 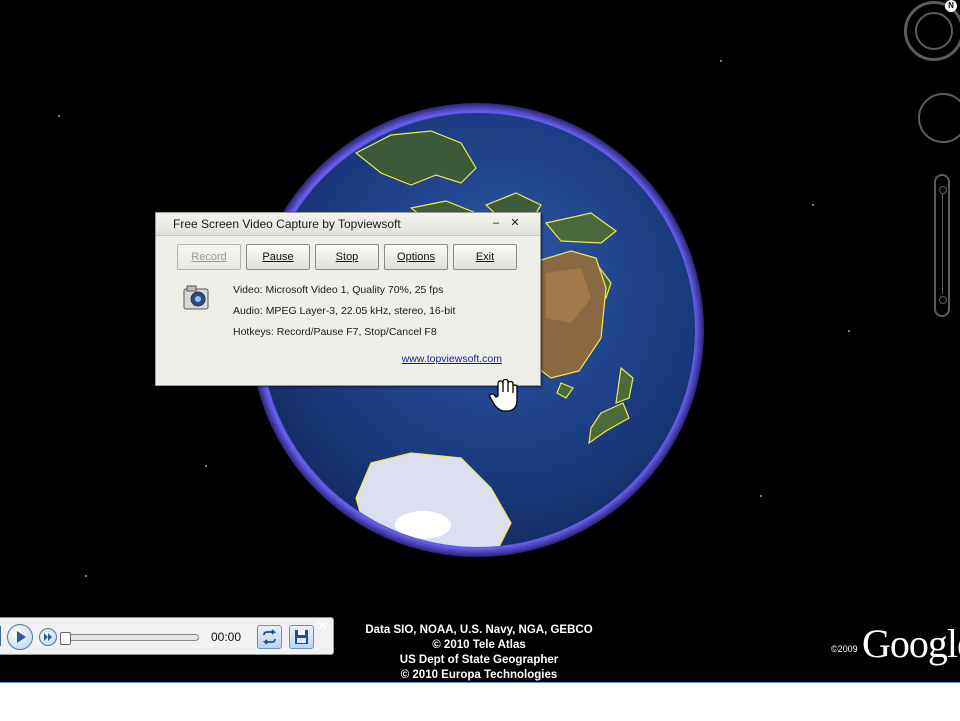 What do you see at coordinates (347, 257) in the screenshot?
I see `stop-button: Stop` at bounding box center [347, 257].